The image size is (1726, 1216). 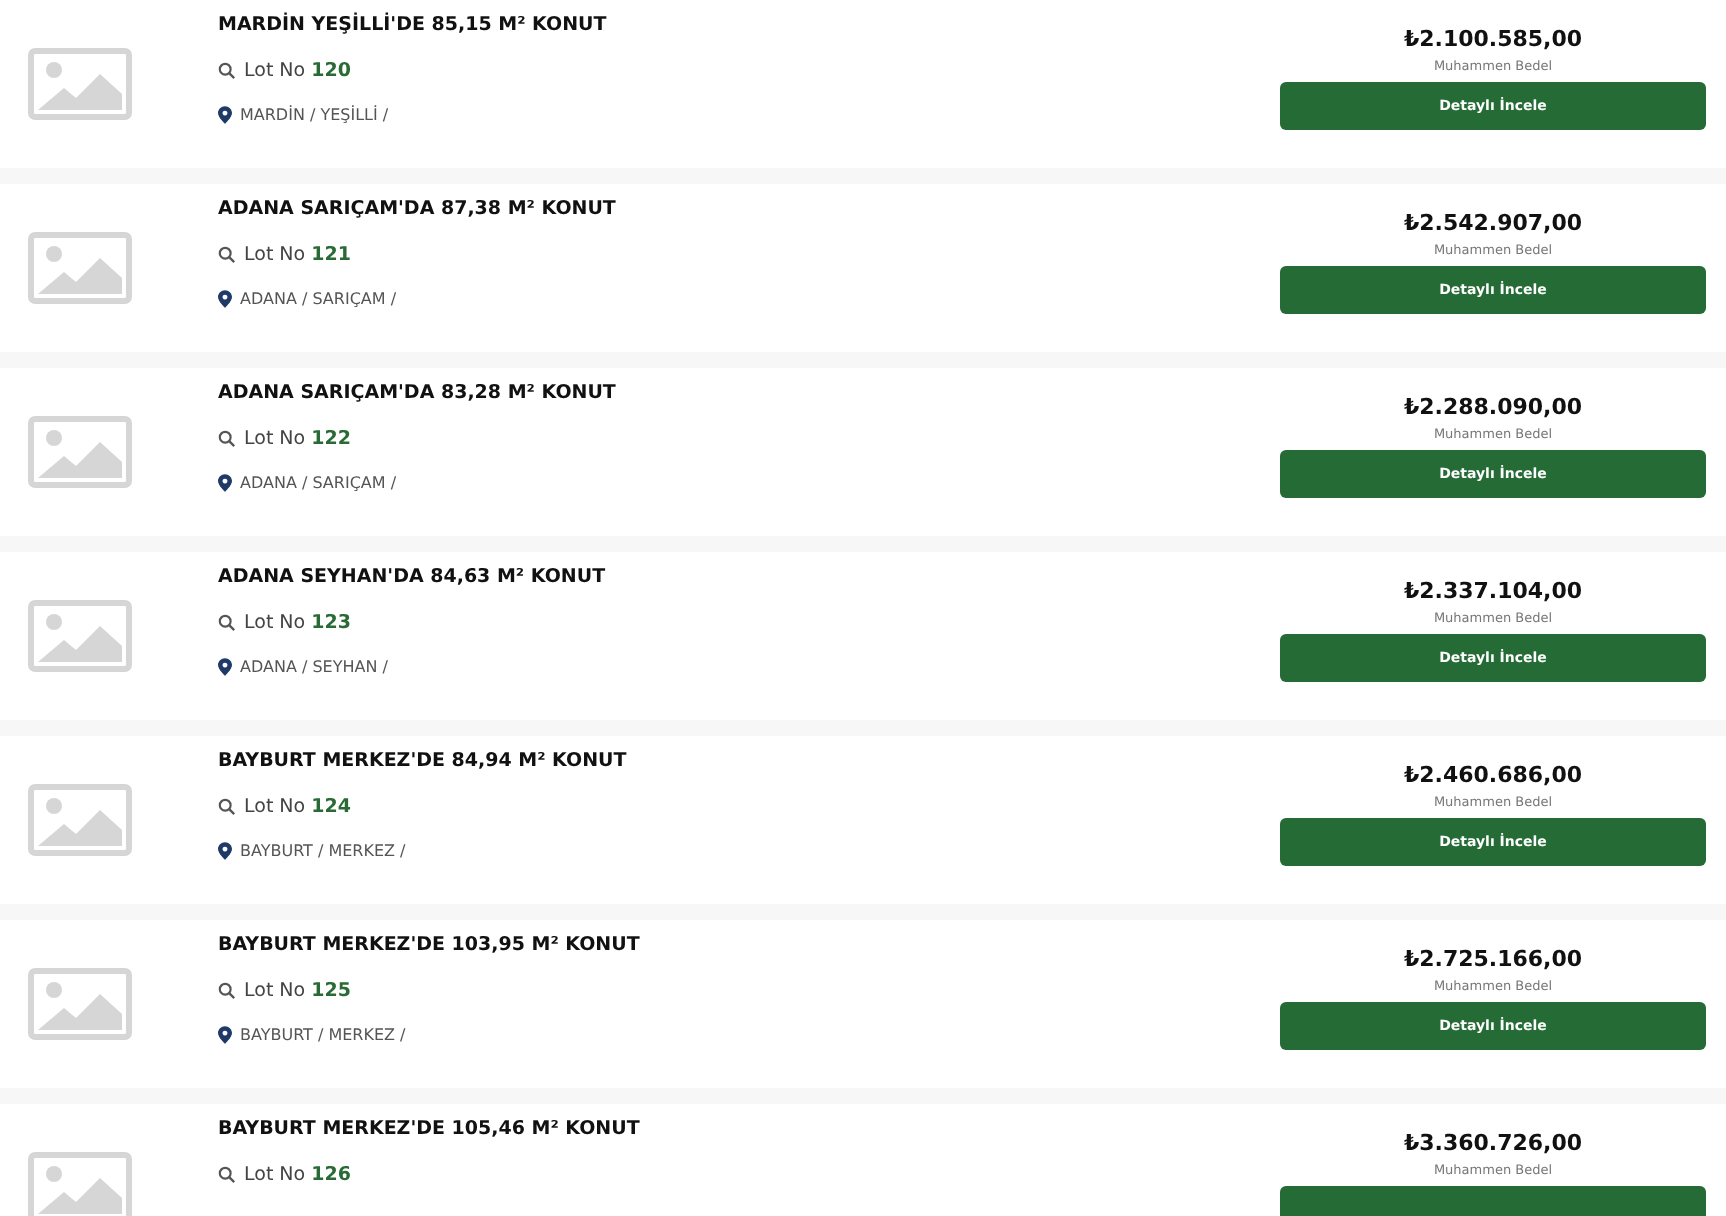 I want to click on price: ₺2.725.166,00, so click(x=1493, y=960).